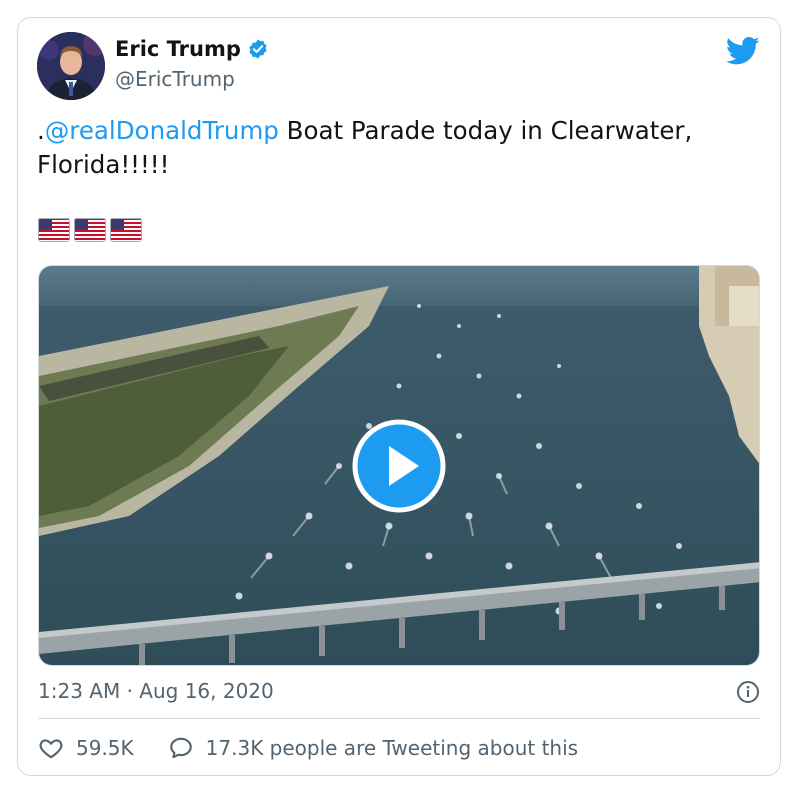 The width and height of the screenshot is (800, 800). What do you see at coordinates (178, 49) in the screenshot?
I see `author-name: Eric Trump` at bounding box center [178, 49].